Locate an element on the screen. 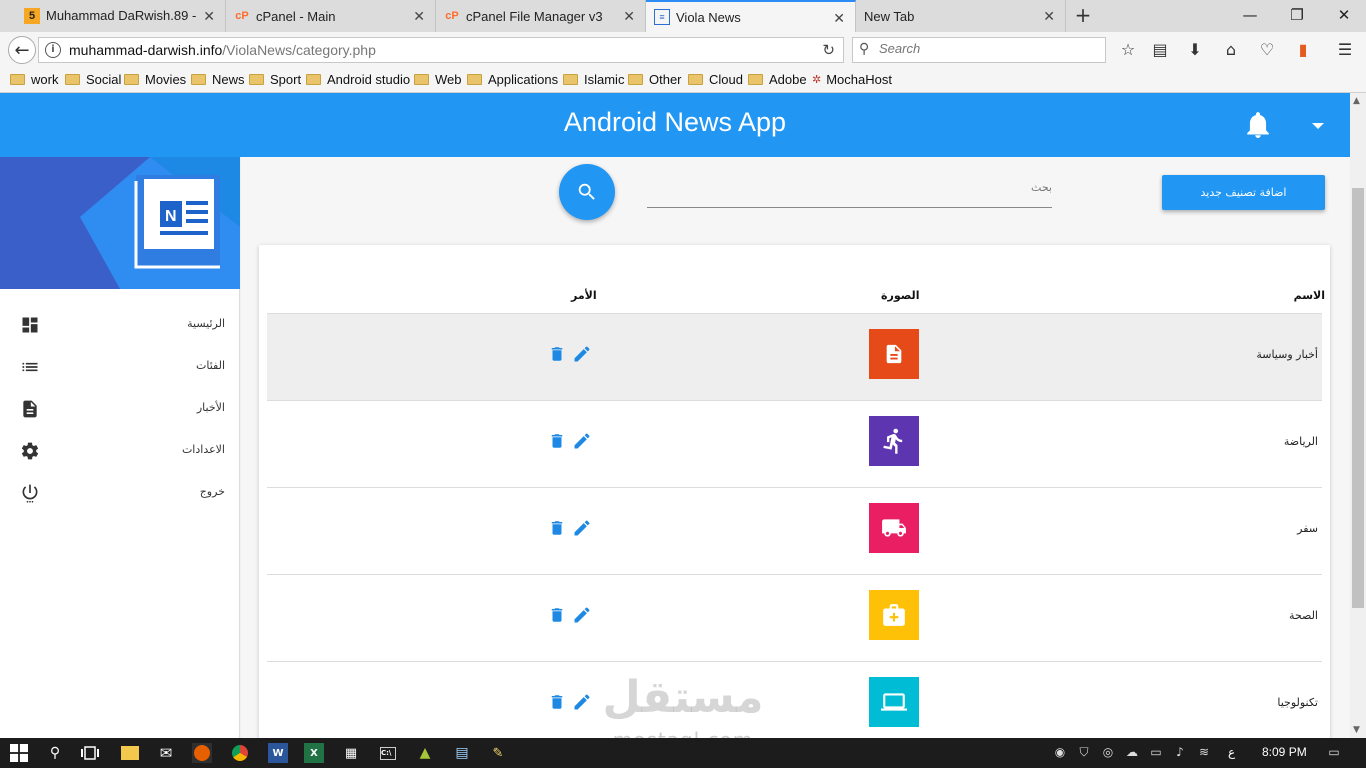 This screenshot has width=1366, height=768. bookmark-web: Web is located at coordinates (438, 79).